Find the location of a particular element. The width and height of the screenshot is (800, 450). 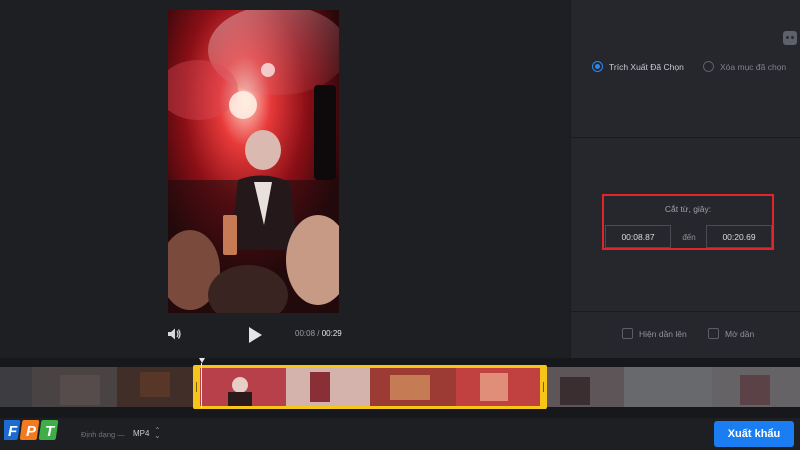

format-label: Định dạng — is located at coordinates (103, 434).